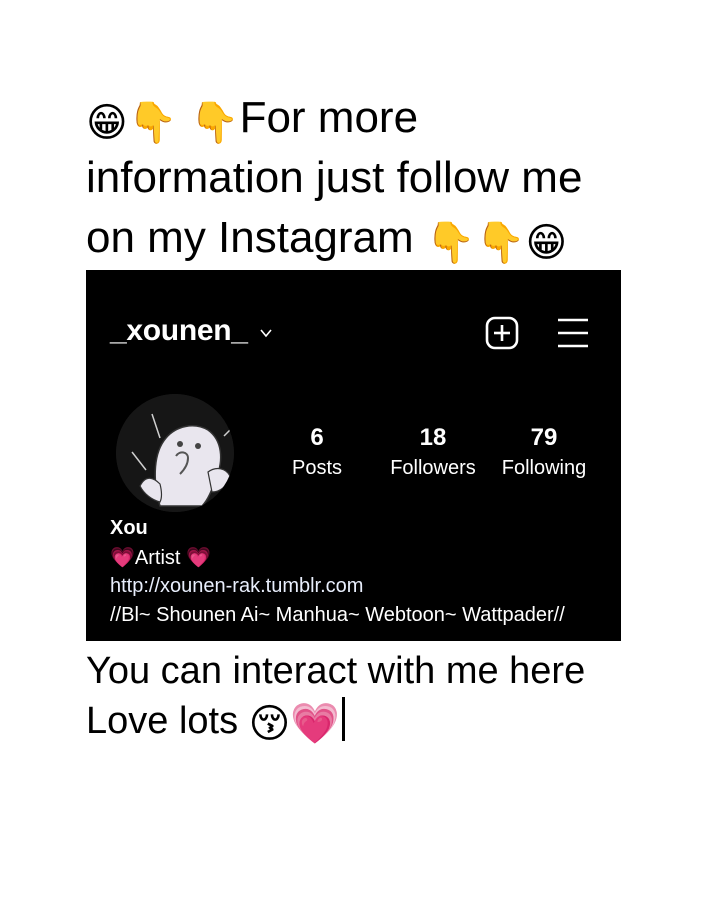 This screenshot has height=919, width=720. What do you see at coordinates (317, 453) in the screenshot?
I see `stat-posts: 6 Posts` at bounding box center [317, 453].